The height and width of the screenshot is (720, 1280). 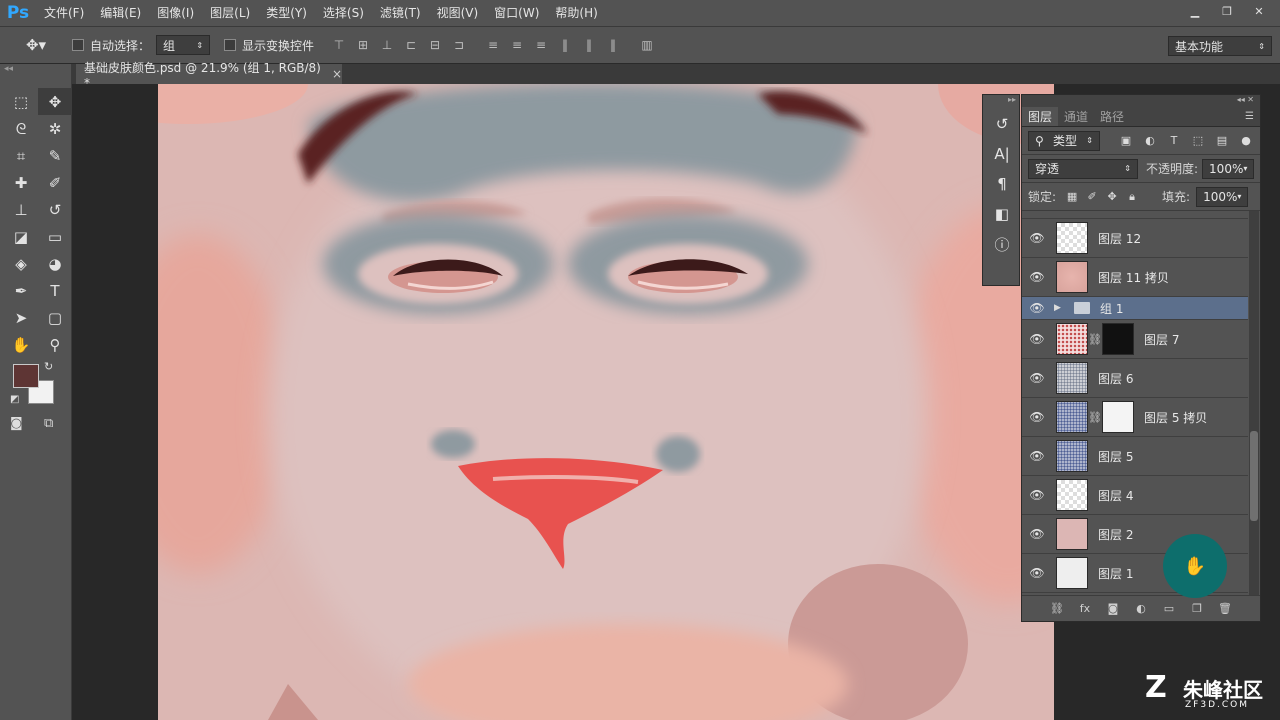 I want to click on align-top-icon: ⊤, so click(x=339, y=45).